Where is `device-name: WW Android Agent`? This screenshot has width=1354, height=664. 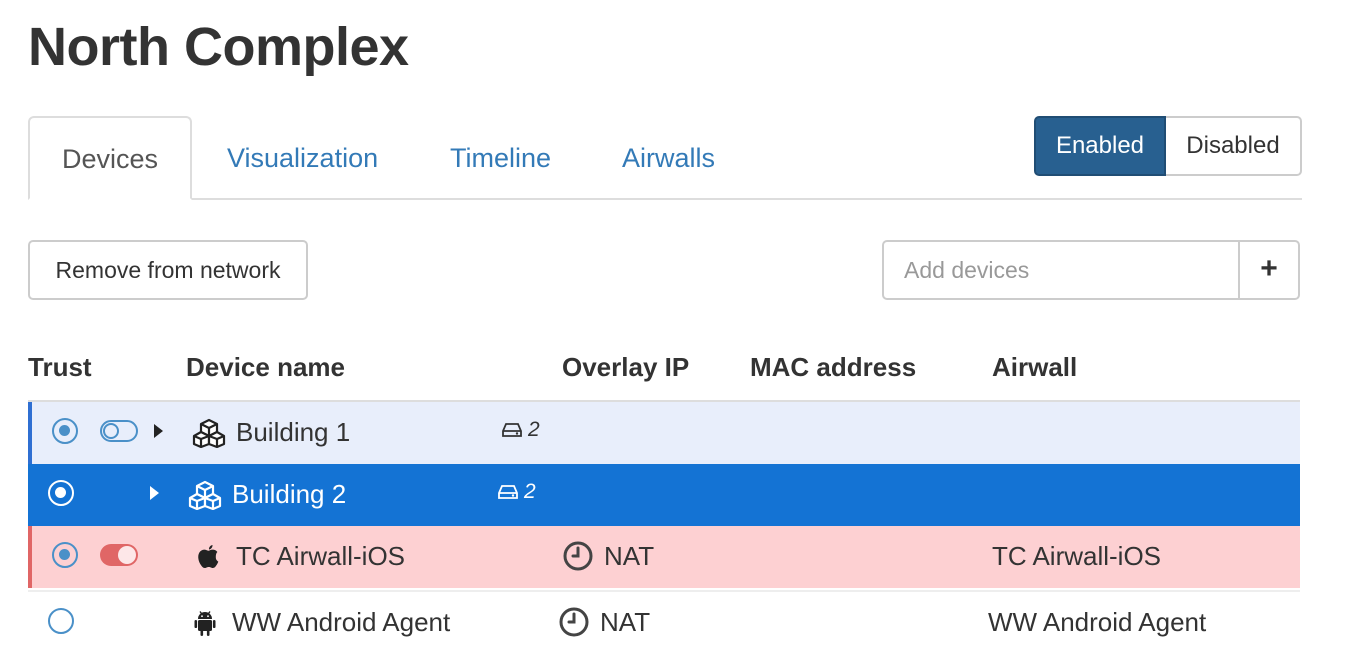
device-name: WW Android Agent is located at coordinates (341, 622).